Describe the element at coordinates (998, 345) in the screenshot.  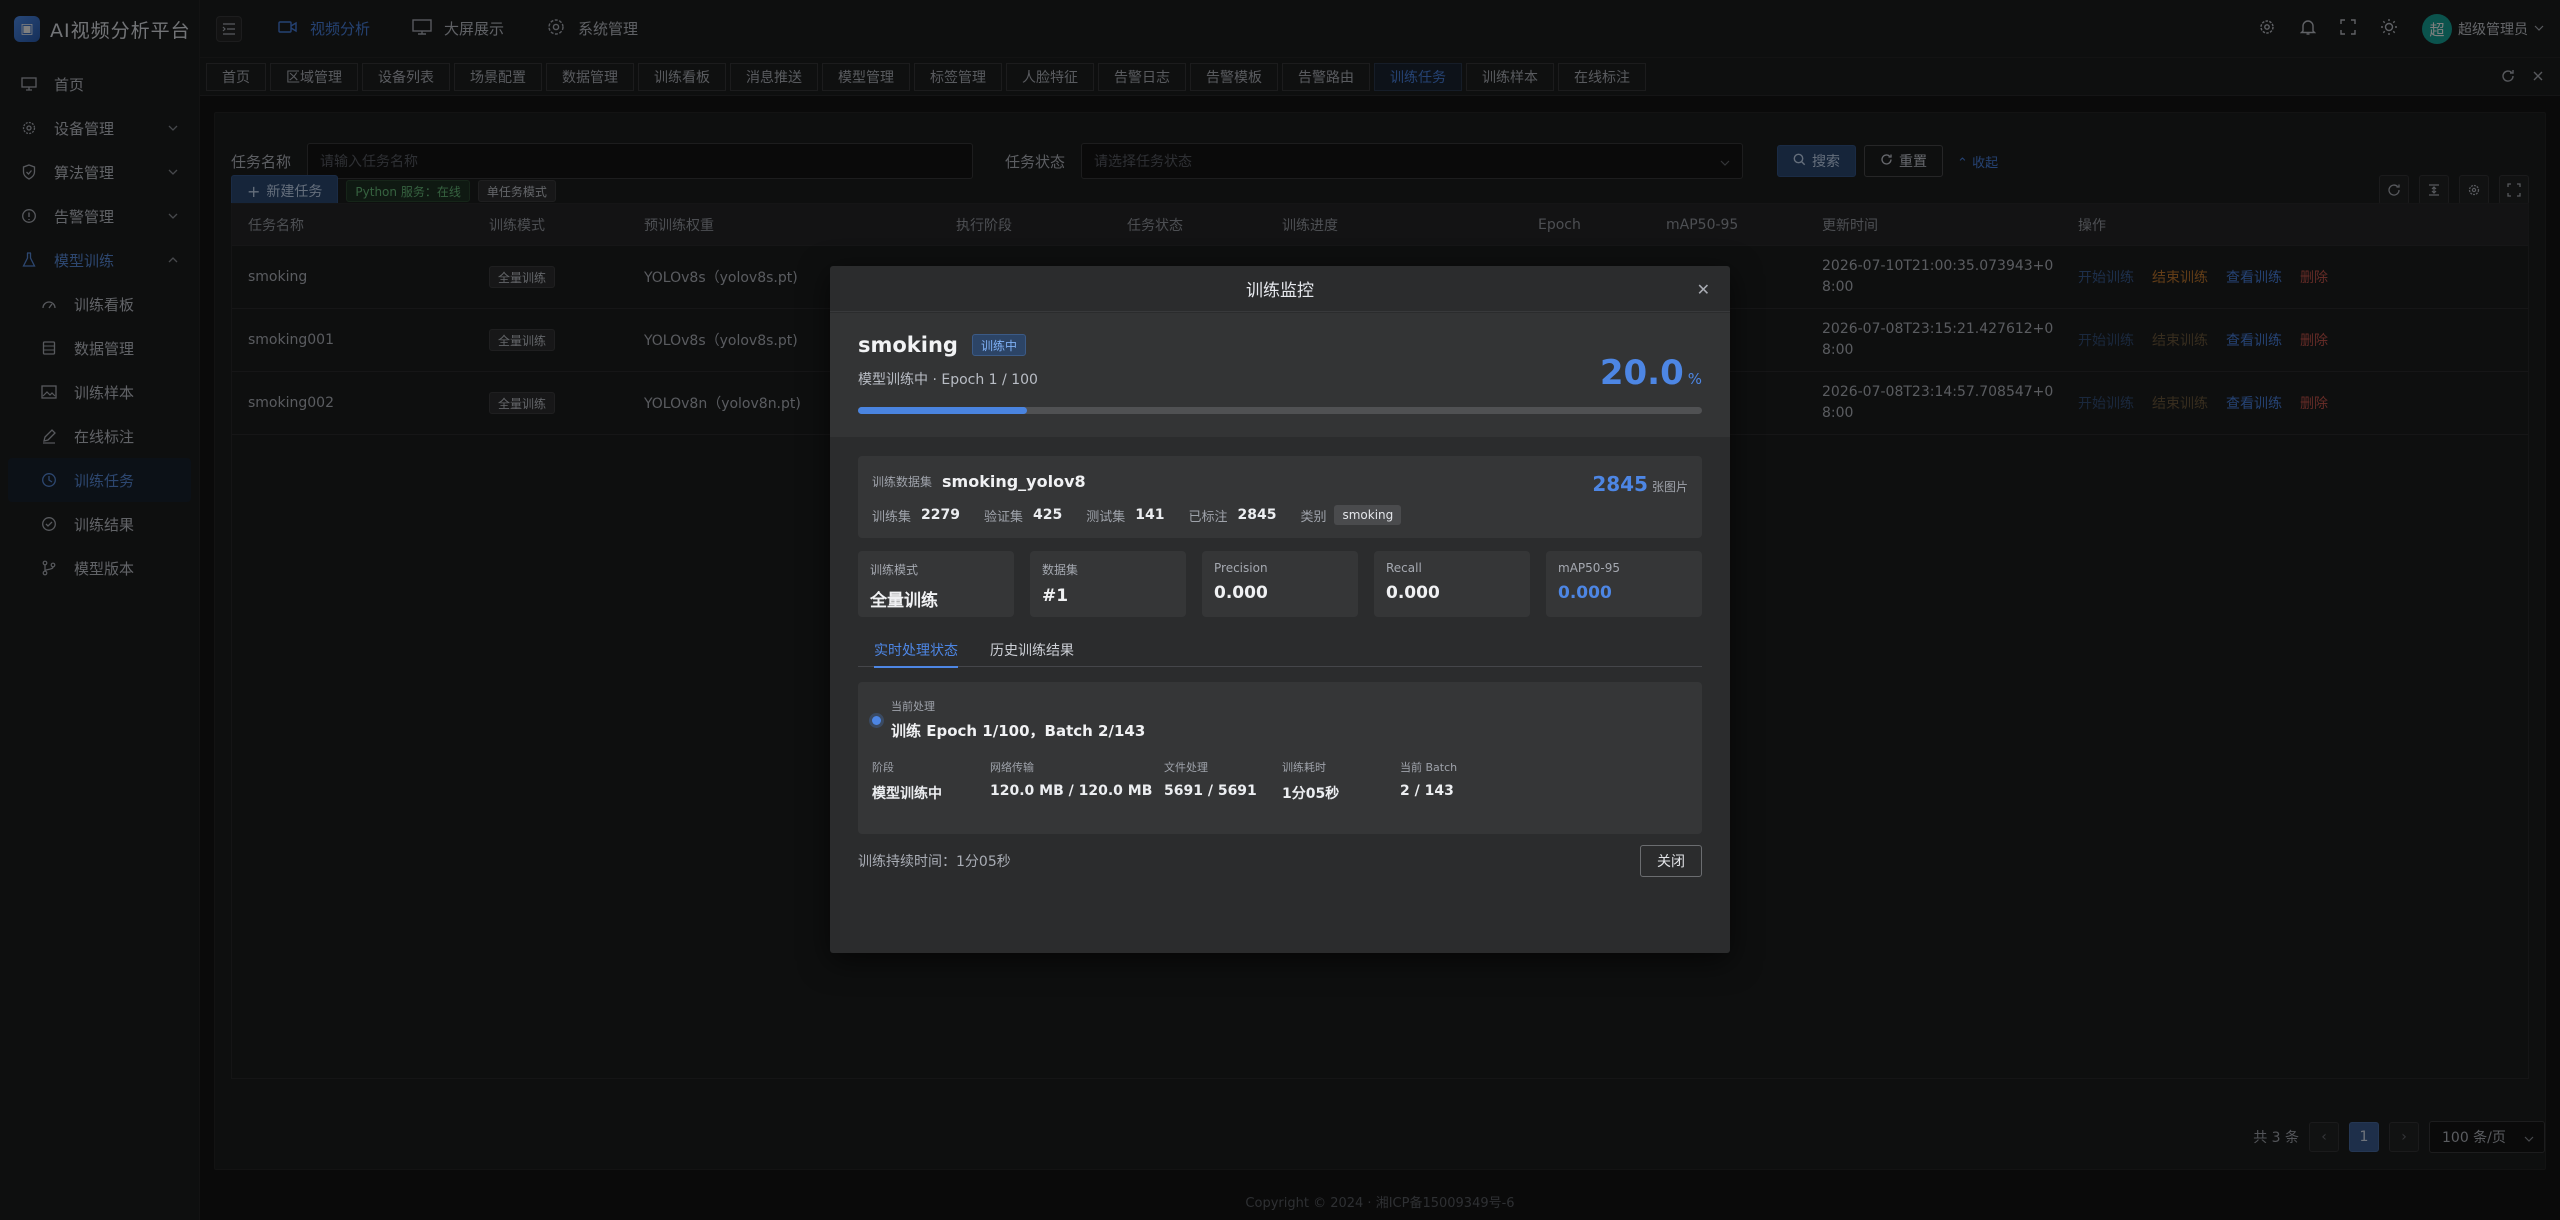
I see `status-badge: 训练中` at that location.